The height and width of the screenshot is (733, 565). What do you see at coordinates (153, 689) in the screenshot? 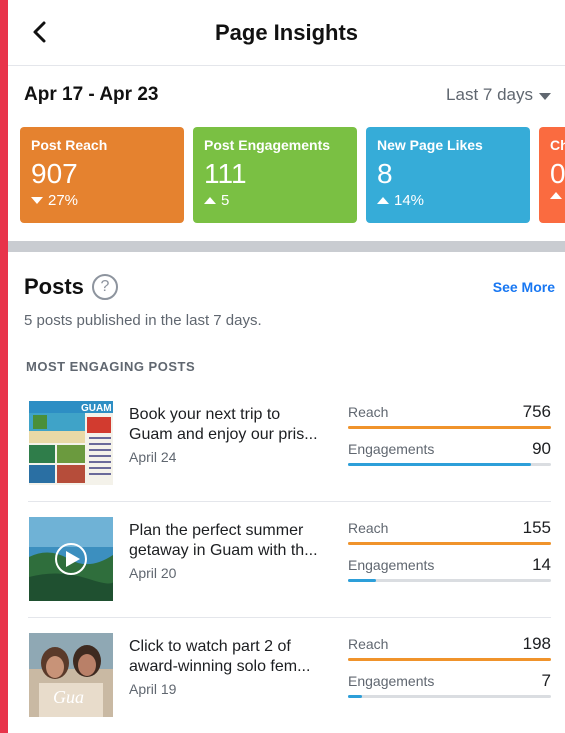
I see `post-date: April 19` at bounding box center [153, 689].